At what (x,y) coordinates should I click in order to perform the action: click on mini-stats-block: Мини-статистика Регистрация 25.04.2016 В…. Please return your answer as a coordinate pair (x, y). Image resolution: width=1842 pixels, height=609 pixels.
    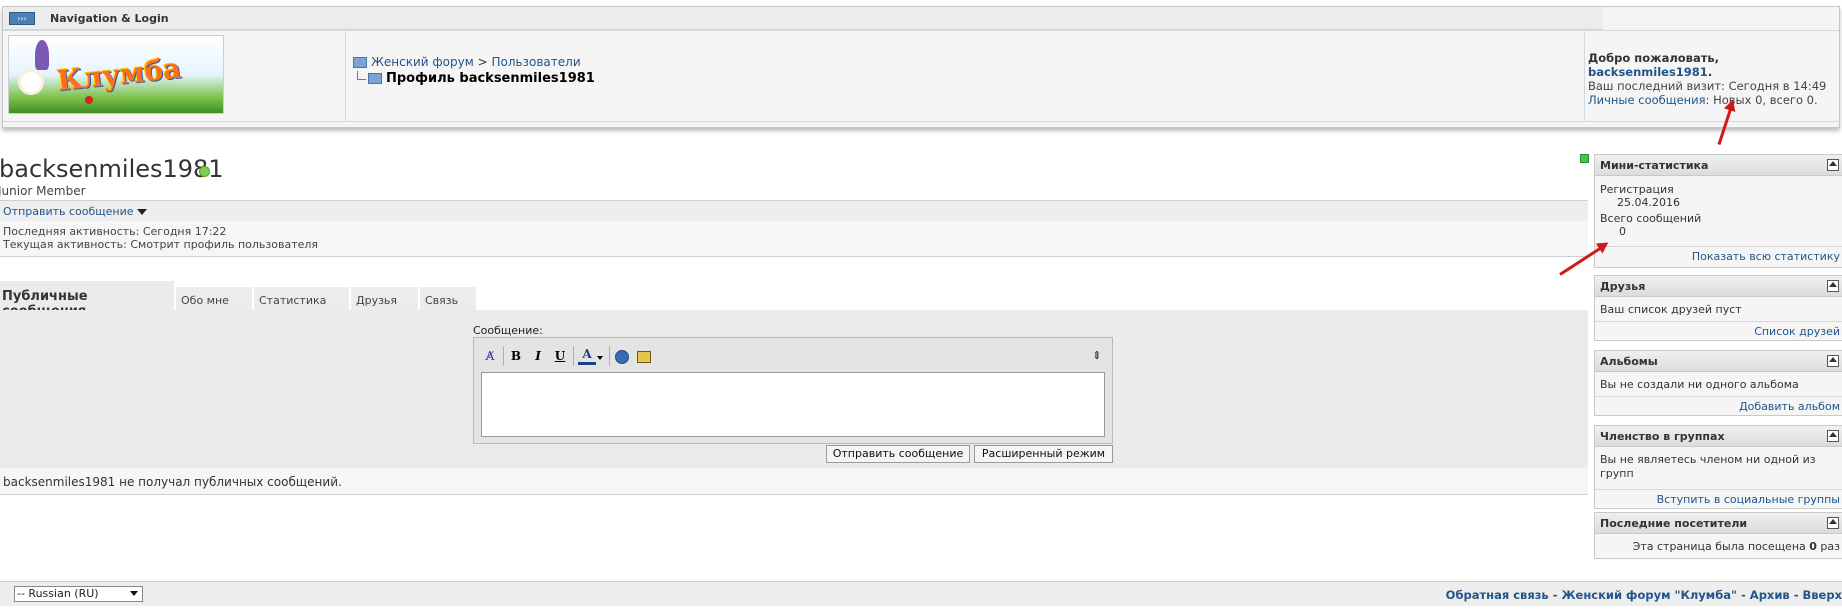
    Looking at the image, I should click on (1718, 211).